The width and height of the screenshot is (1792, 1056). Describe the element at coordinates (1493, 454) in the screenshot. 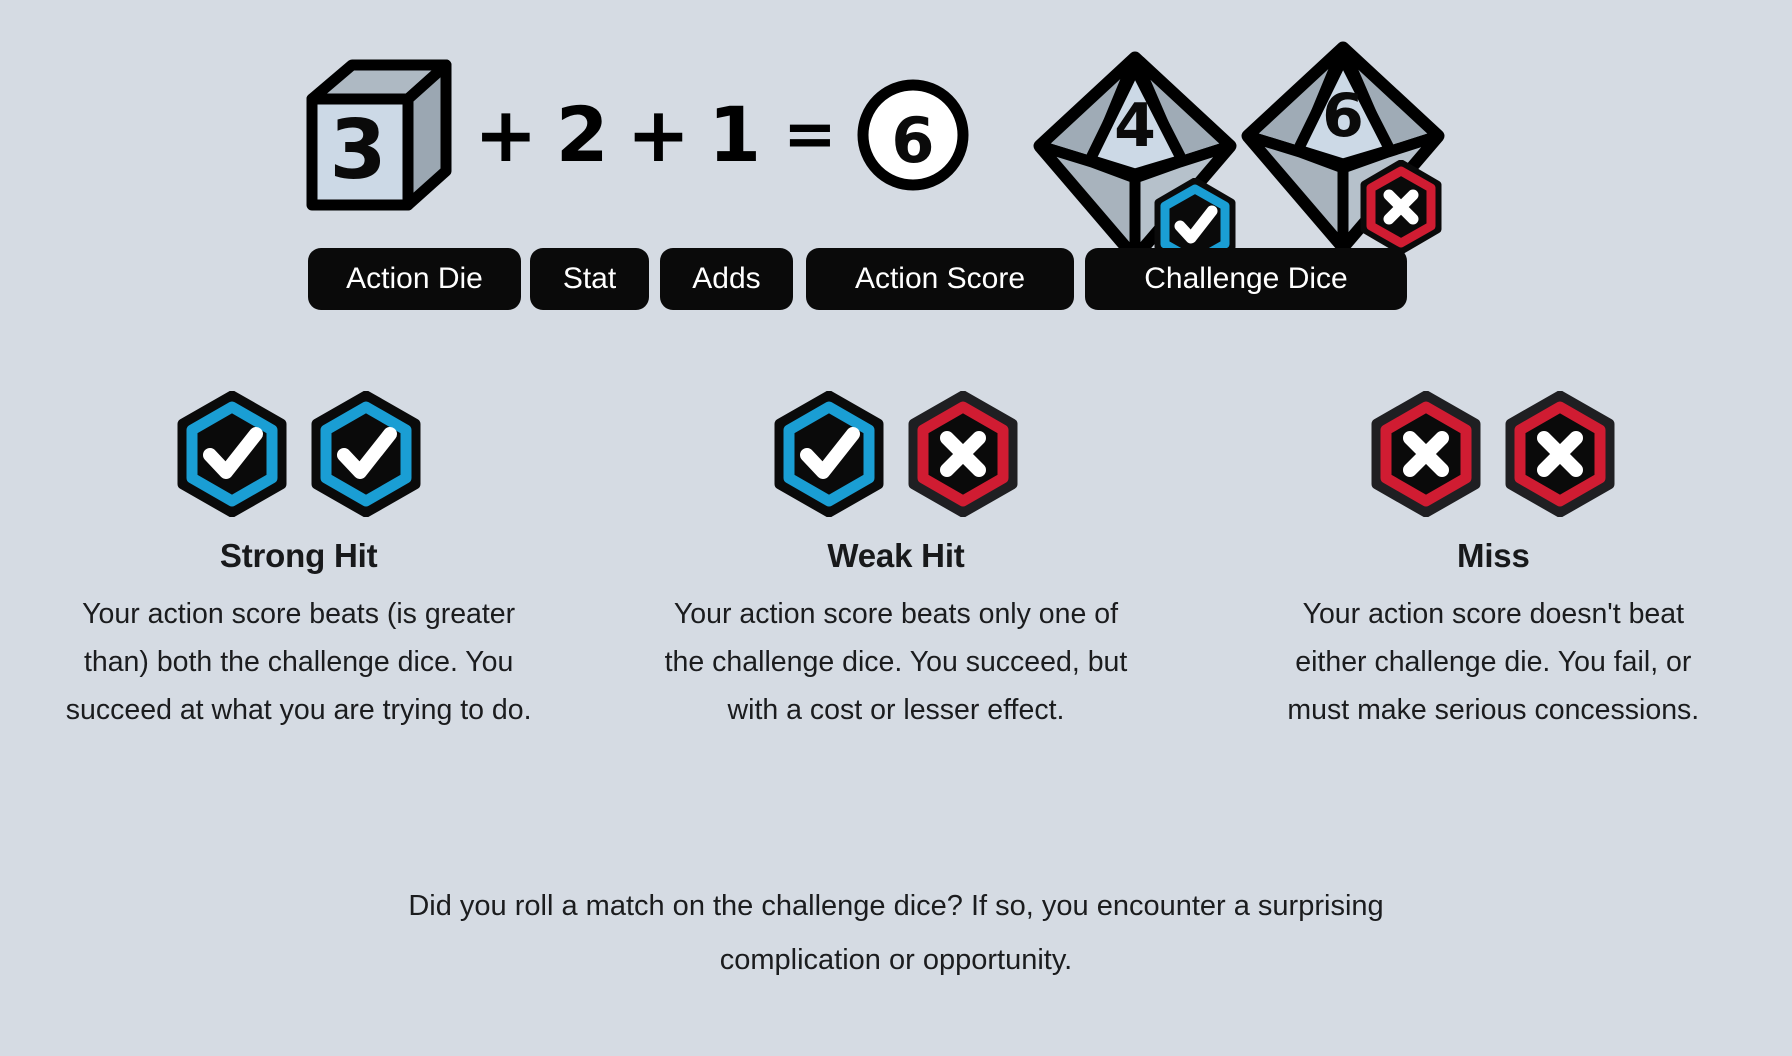

I see `miss-badge-pair` at that location.